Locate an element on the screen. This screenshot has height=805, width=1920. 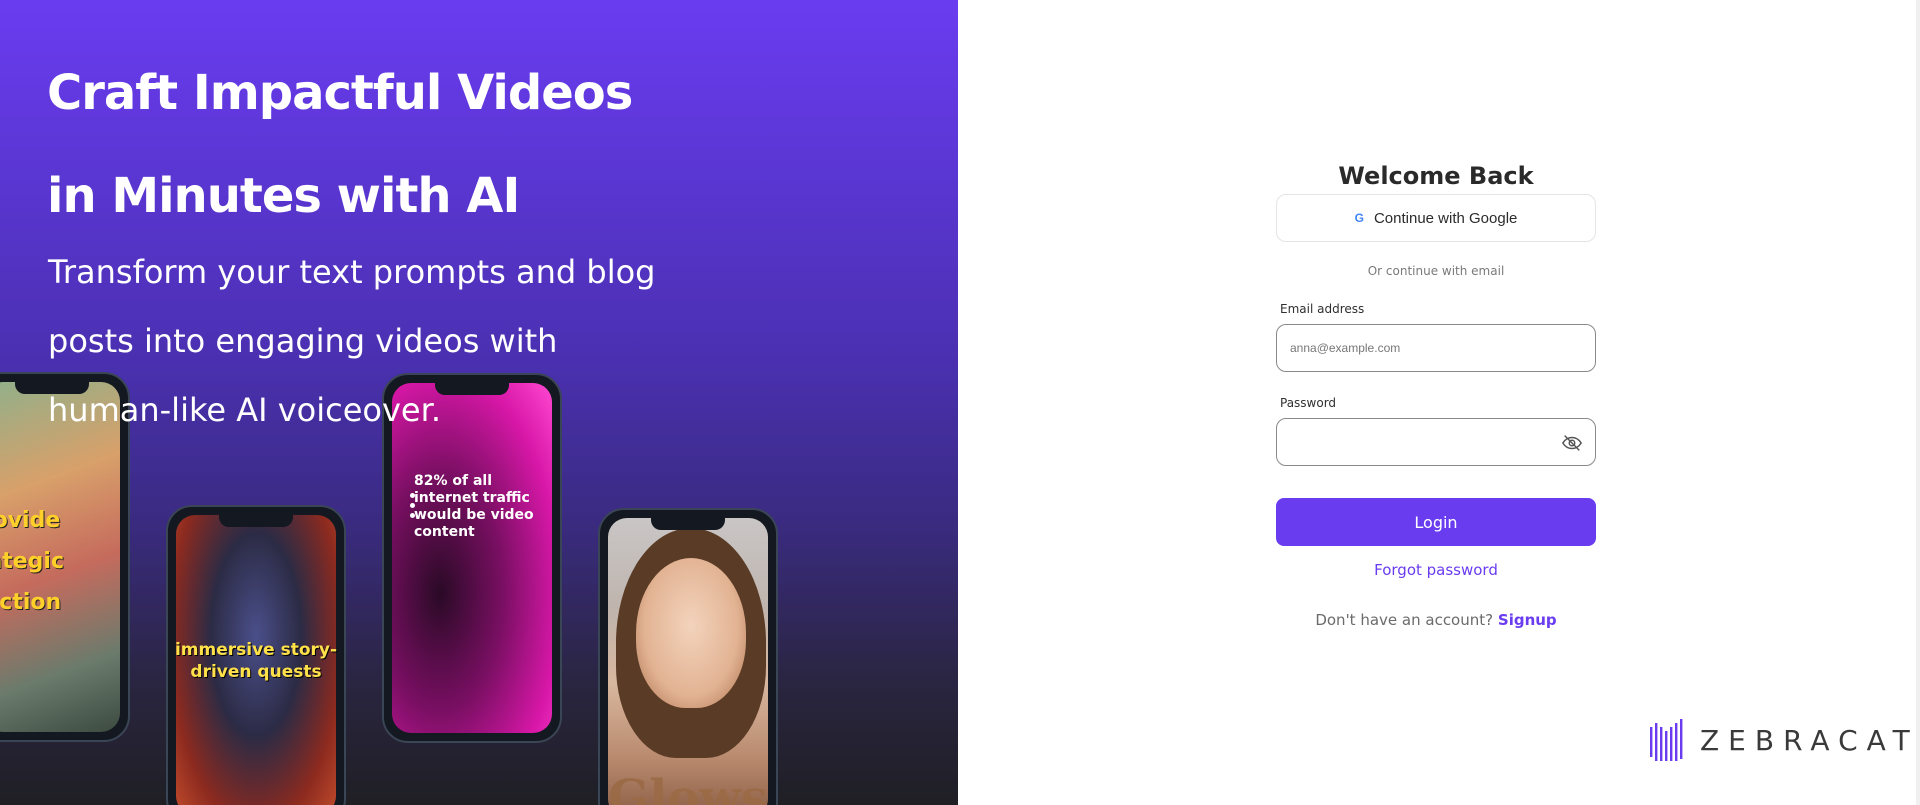
email-input is located at coordinates (1436, 348).